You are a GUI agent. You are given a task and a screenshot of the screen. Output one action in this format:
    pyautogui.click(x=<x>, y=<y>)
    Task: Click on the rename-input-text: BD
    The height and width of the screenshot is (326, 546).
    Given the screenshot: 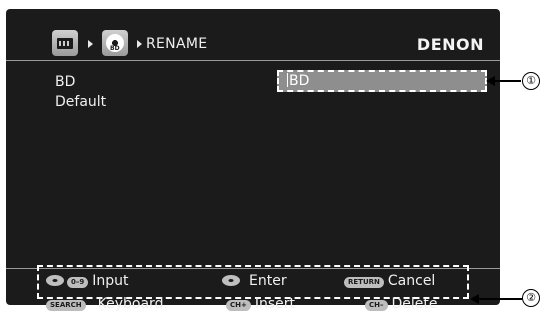 What is the action you would take?
    pyautogui.click(x=298, y=81)
    